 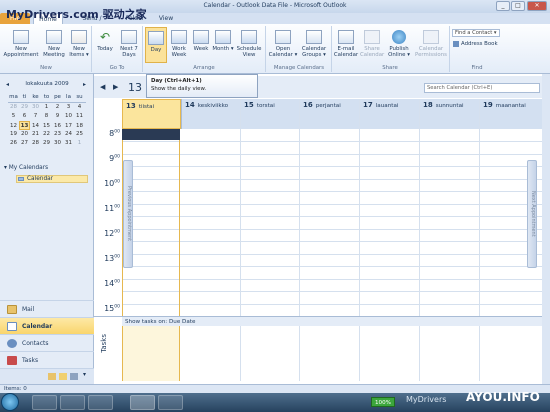 I want to click on day-header: 16 perjantai, so click(x=329, y=114).